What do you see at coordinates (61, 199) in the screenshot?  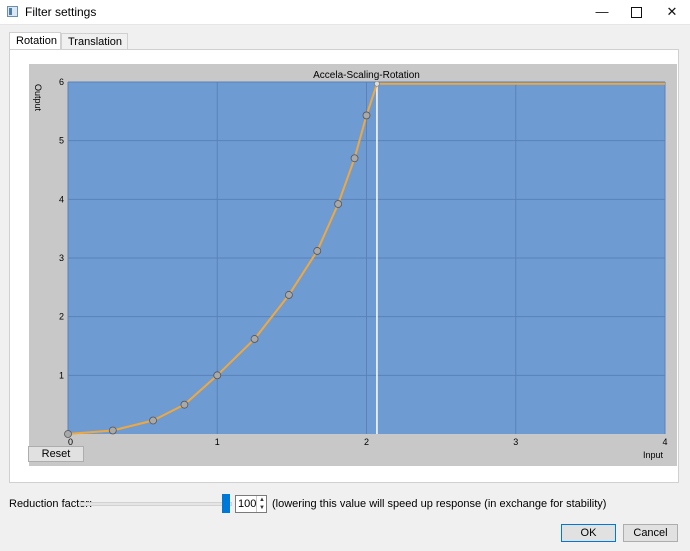 I see `y-tick-label: 4` at bounding box center [61, 199].